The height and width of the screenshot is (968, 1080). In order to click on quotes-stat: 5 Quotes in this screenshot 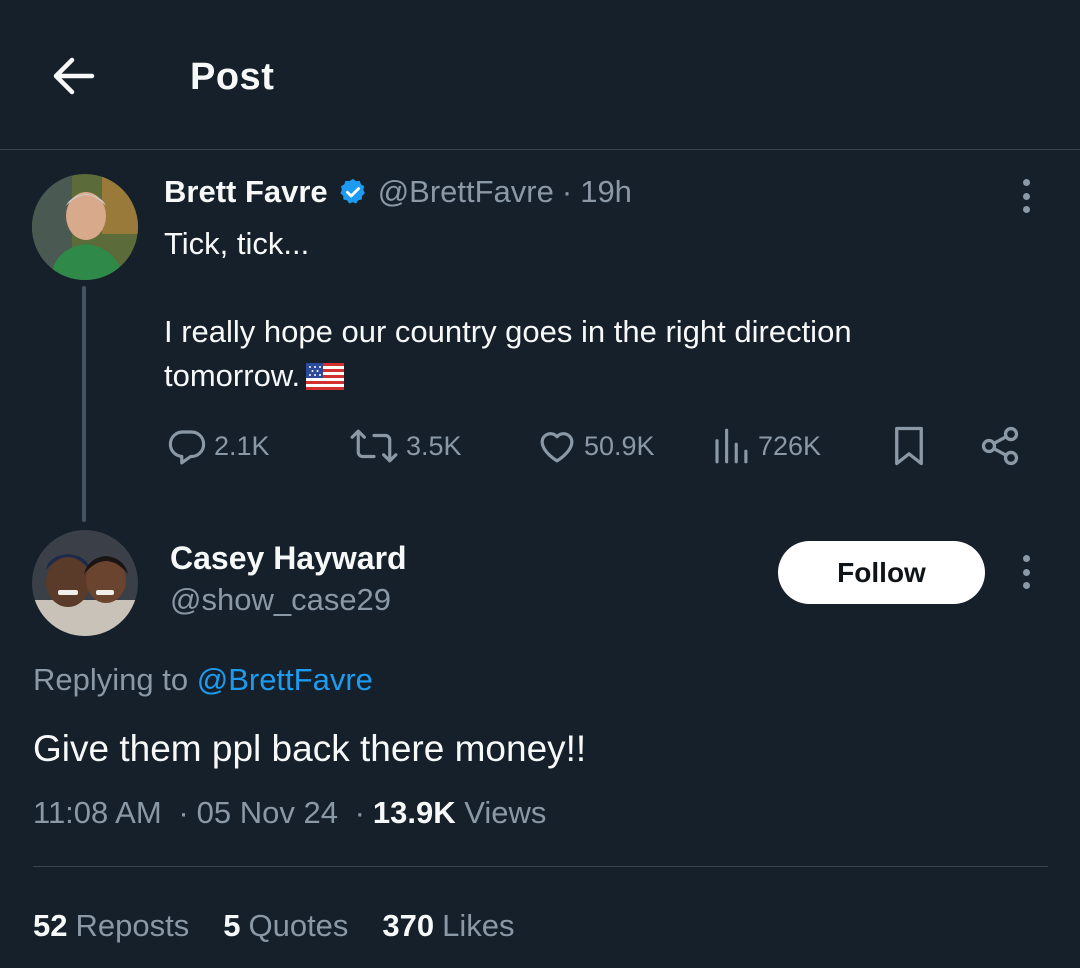, I will do `click(285, 926)`.